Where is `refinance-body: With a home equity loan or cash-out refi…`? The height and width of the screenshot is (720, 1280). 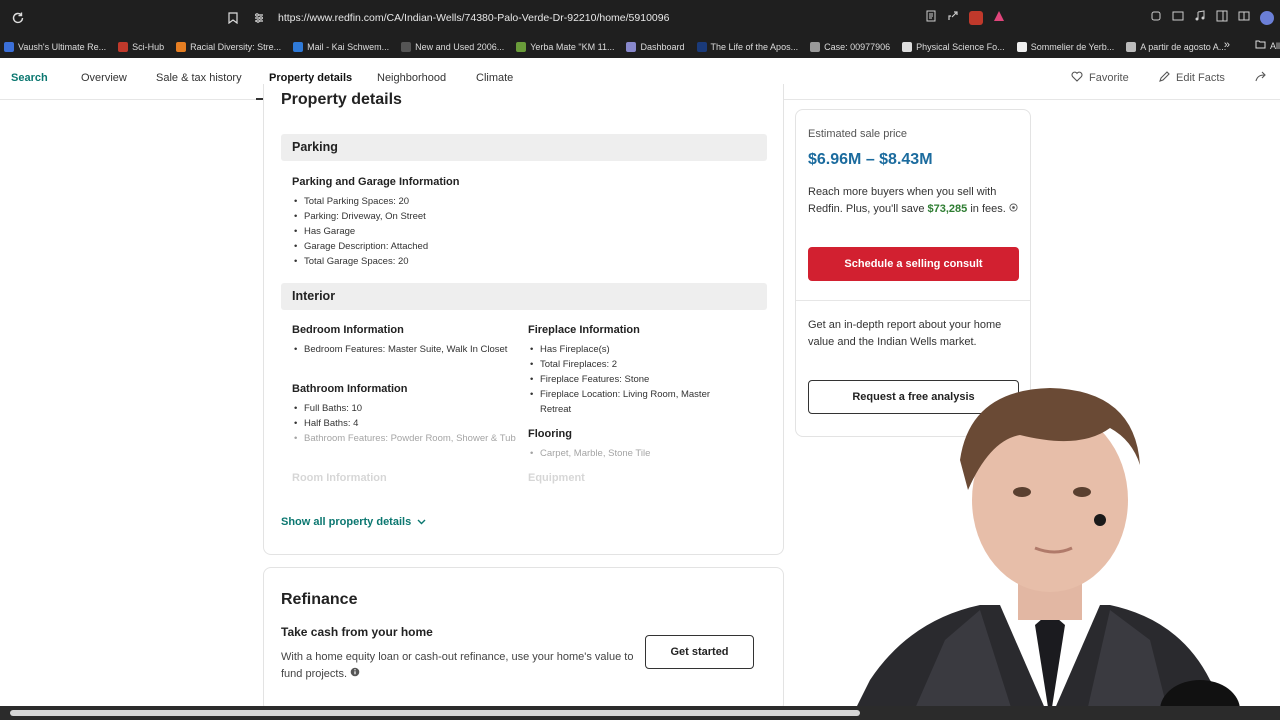
refinance-body: With a home equity loan or cash-out refi… is located at coordinates (461, 666).